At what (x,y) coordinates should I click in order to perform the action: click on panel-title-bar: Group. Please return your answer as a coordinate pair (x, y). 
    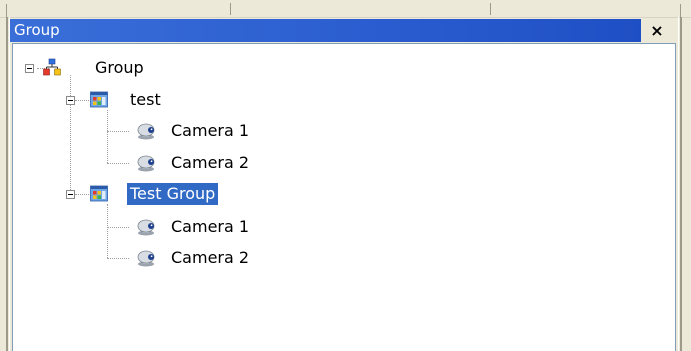
    Looking at the image, I should click on (325, 30).